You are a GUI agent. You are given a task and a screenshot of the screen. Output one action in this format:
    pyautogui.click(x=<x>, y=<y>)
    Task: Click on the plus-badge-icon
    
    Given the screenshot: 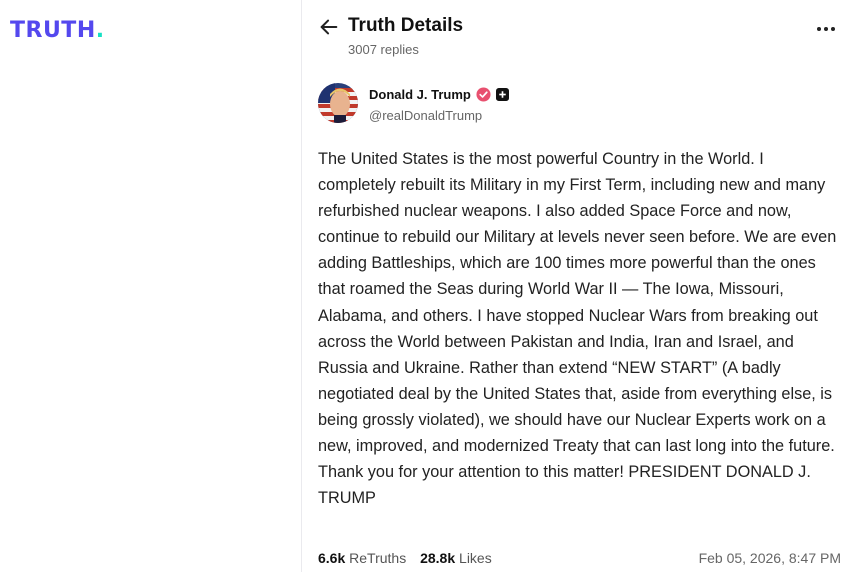 What is the action you would take?
    pyautogui.click(x=502, y=94)
    